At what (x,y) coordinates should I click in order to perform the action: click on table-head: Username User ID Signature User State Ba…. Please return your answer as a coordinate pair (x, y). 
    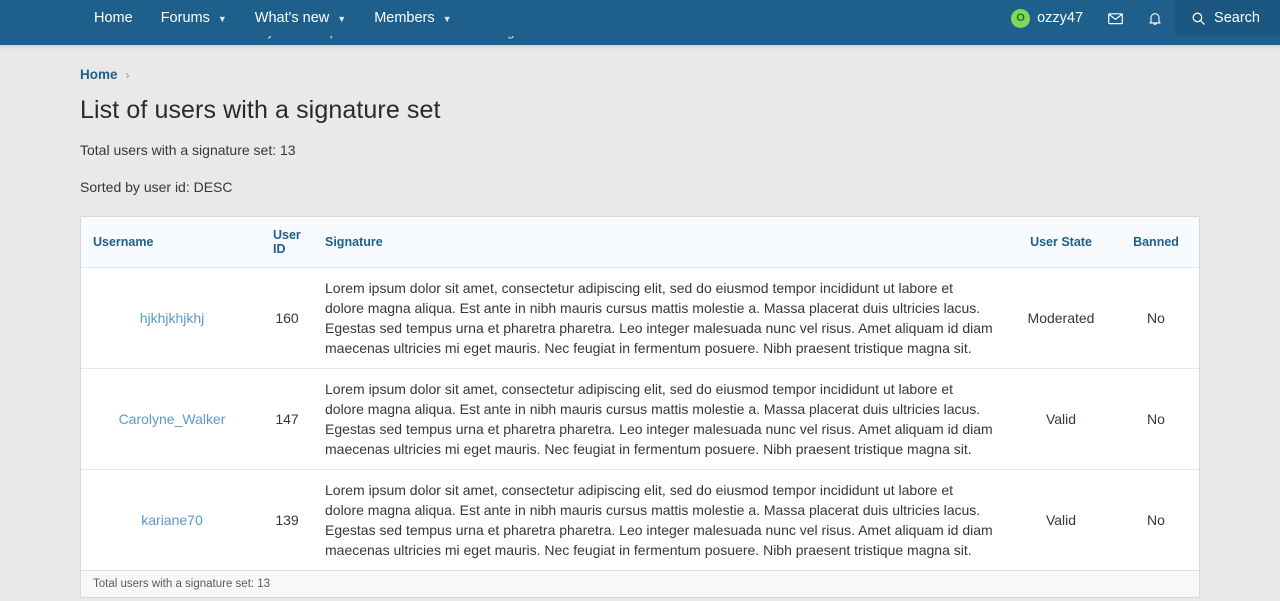
    Looking at the image, I should click on (640, 242).